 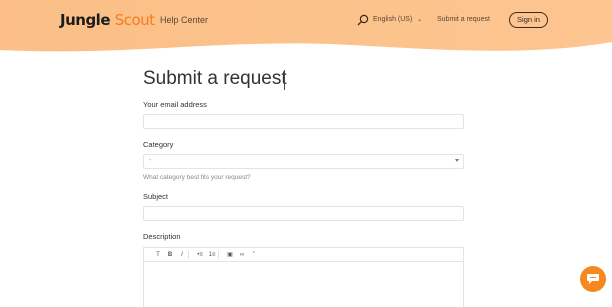 I want to click on email-field, so click(x=303, y=121).